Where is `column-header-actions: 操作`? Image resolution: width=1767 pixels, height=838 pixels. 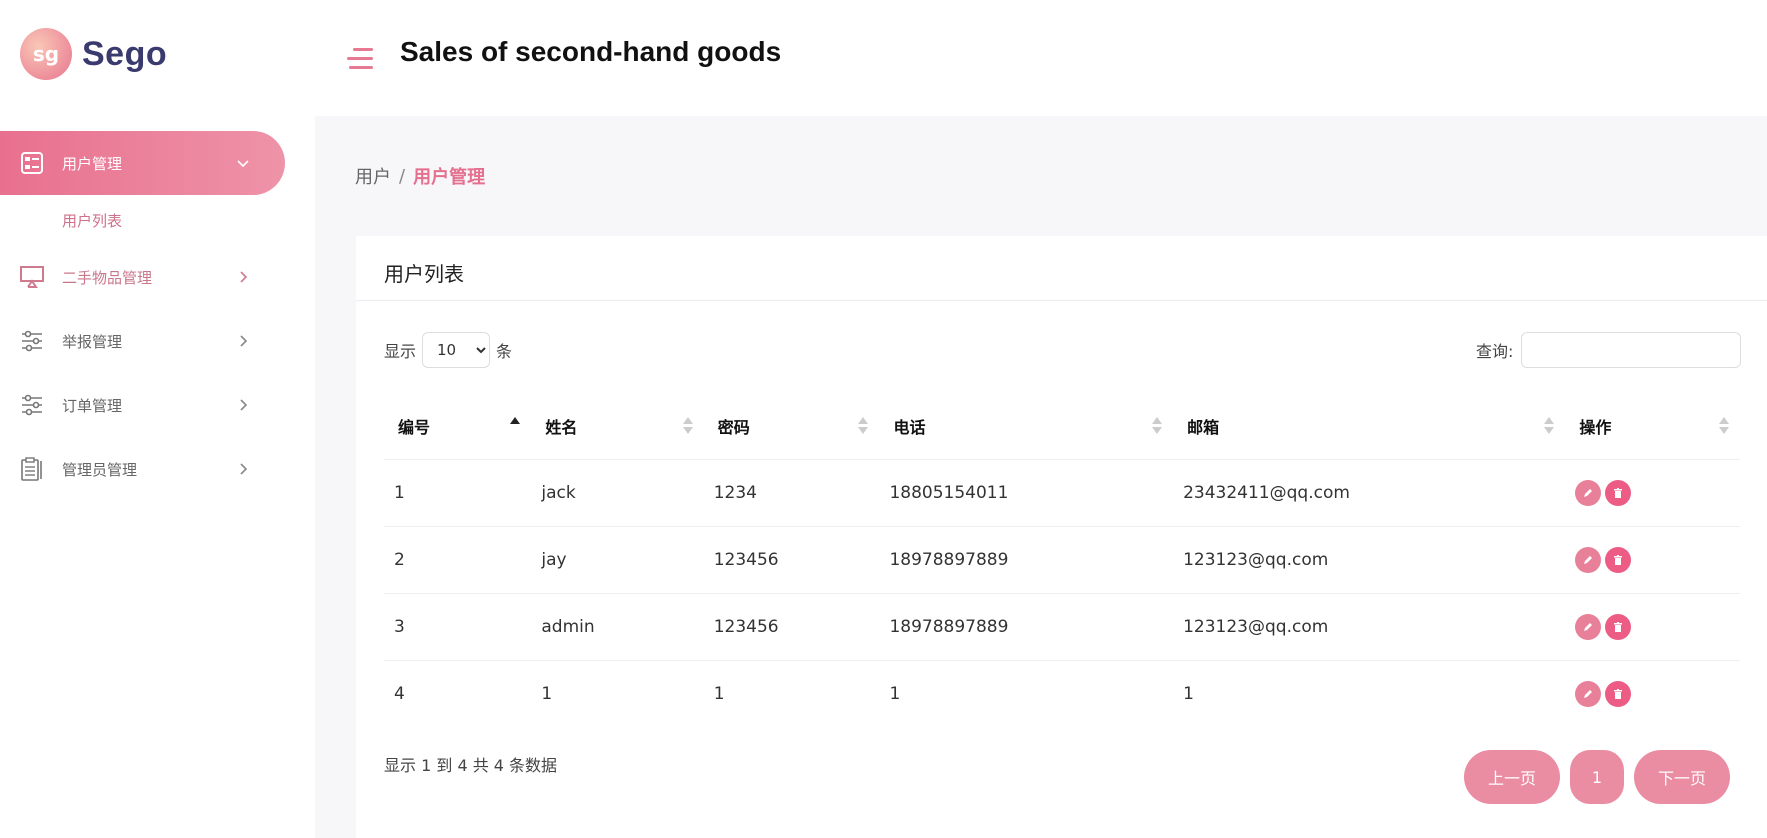
column-header-actions: 操作 is located at coordinates (1652, 426).